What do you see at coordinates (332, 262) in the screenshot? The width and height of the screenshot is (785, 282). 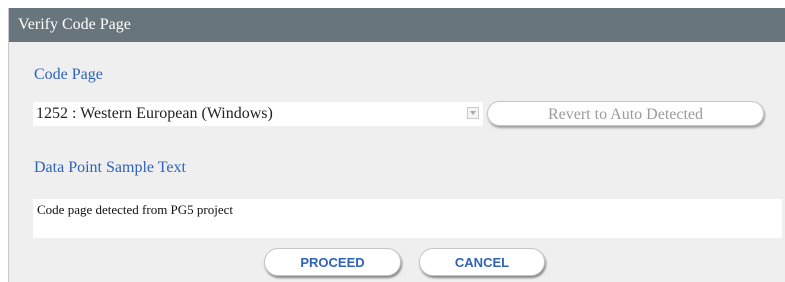 I see `proceed-button: PROCEED` at bounding box center [332, 262].